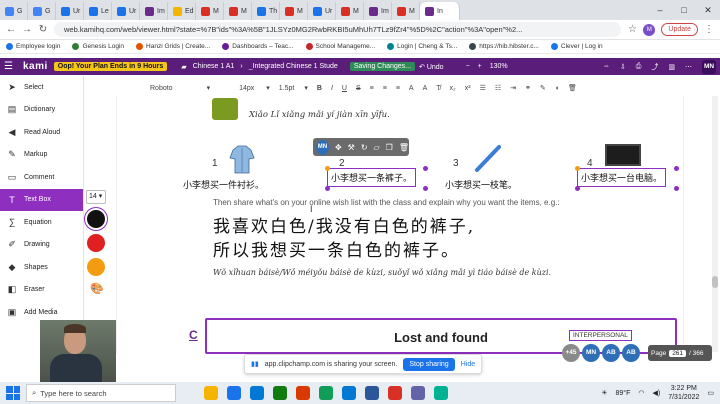 This screenshot has height=404, width=720. I want to click on textbox-answer-4: 小李想买一台电脑。, so click(622, 177).